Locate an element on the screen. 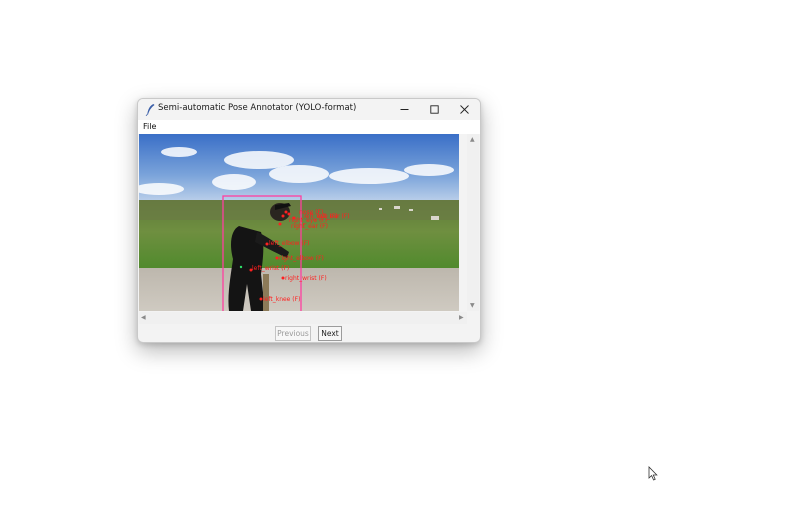 This screenshot has height=509, width=800. mouse-pointer-icon is located at coordinates (653, 473).